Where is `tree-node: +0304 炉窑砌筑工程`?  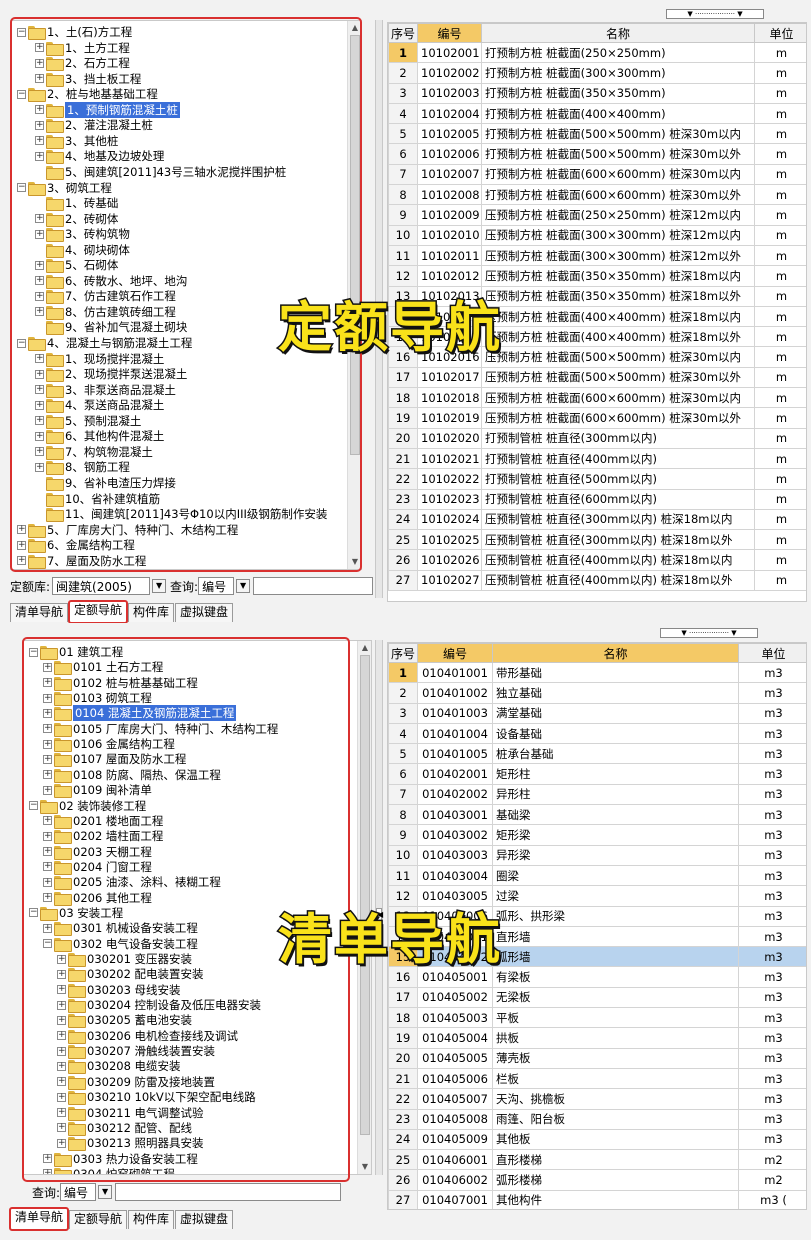 tree-node: +0304 炉窑砌筑工程 is located at coordinates (109, 1170).